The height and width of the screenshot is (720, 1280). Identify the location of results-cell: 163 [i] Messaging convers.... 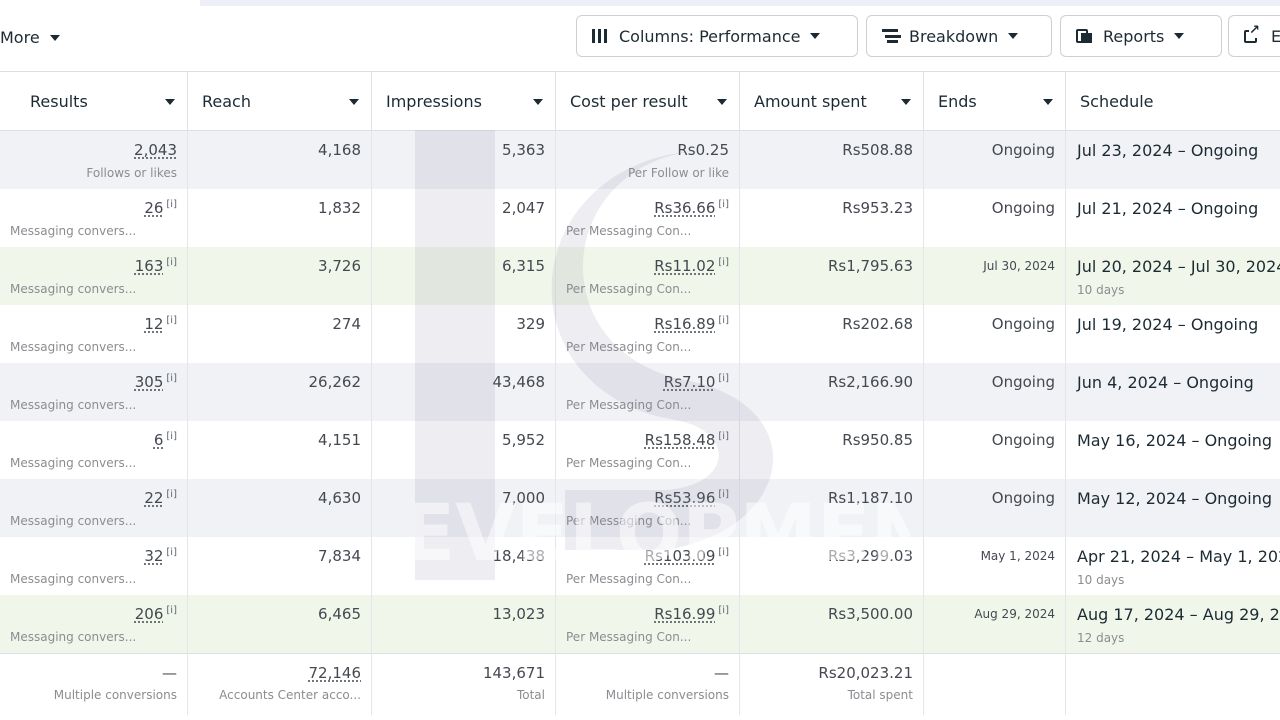
(94, 276).